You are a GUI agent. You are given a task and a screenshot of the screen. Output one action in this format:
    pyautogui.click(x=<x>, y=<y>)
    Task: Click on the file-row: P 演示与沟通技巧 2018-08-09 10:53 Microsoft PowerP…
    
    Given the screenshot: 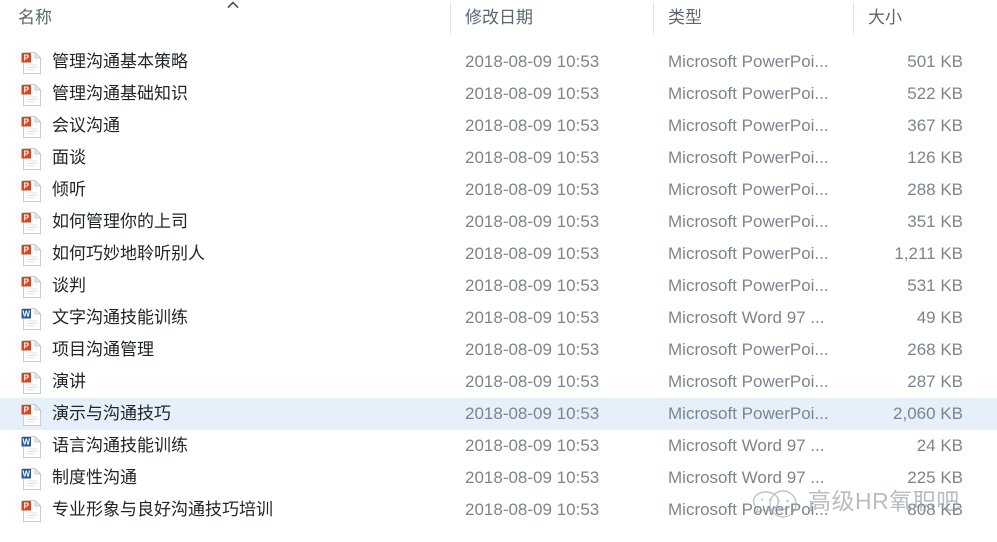 What is the action you would take?
    pyautogui.click(x=498, y=414)
    